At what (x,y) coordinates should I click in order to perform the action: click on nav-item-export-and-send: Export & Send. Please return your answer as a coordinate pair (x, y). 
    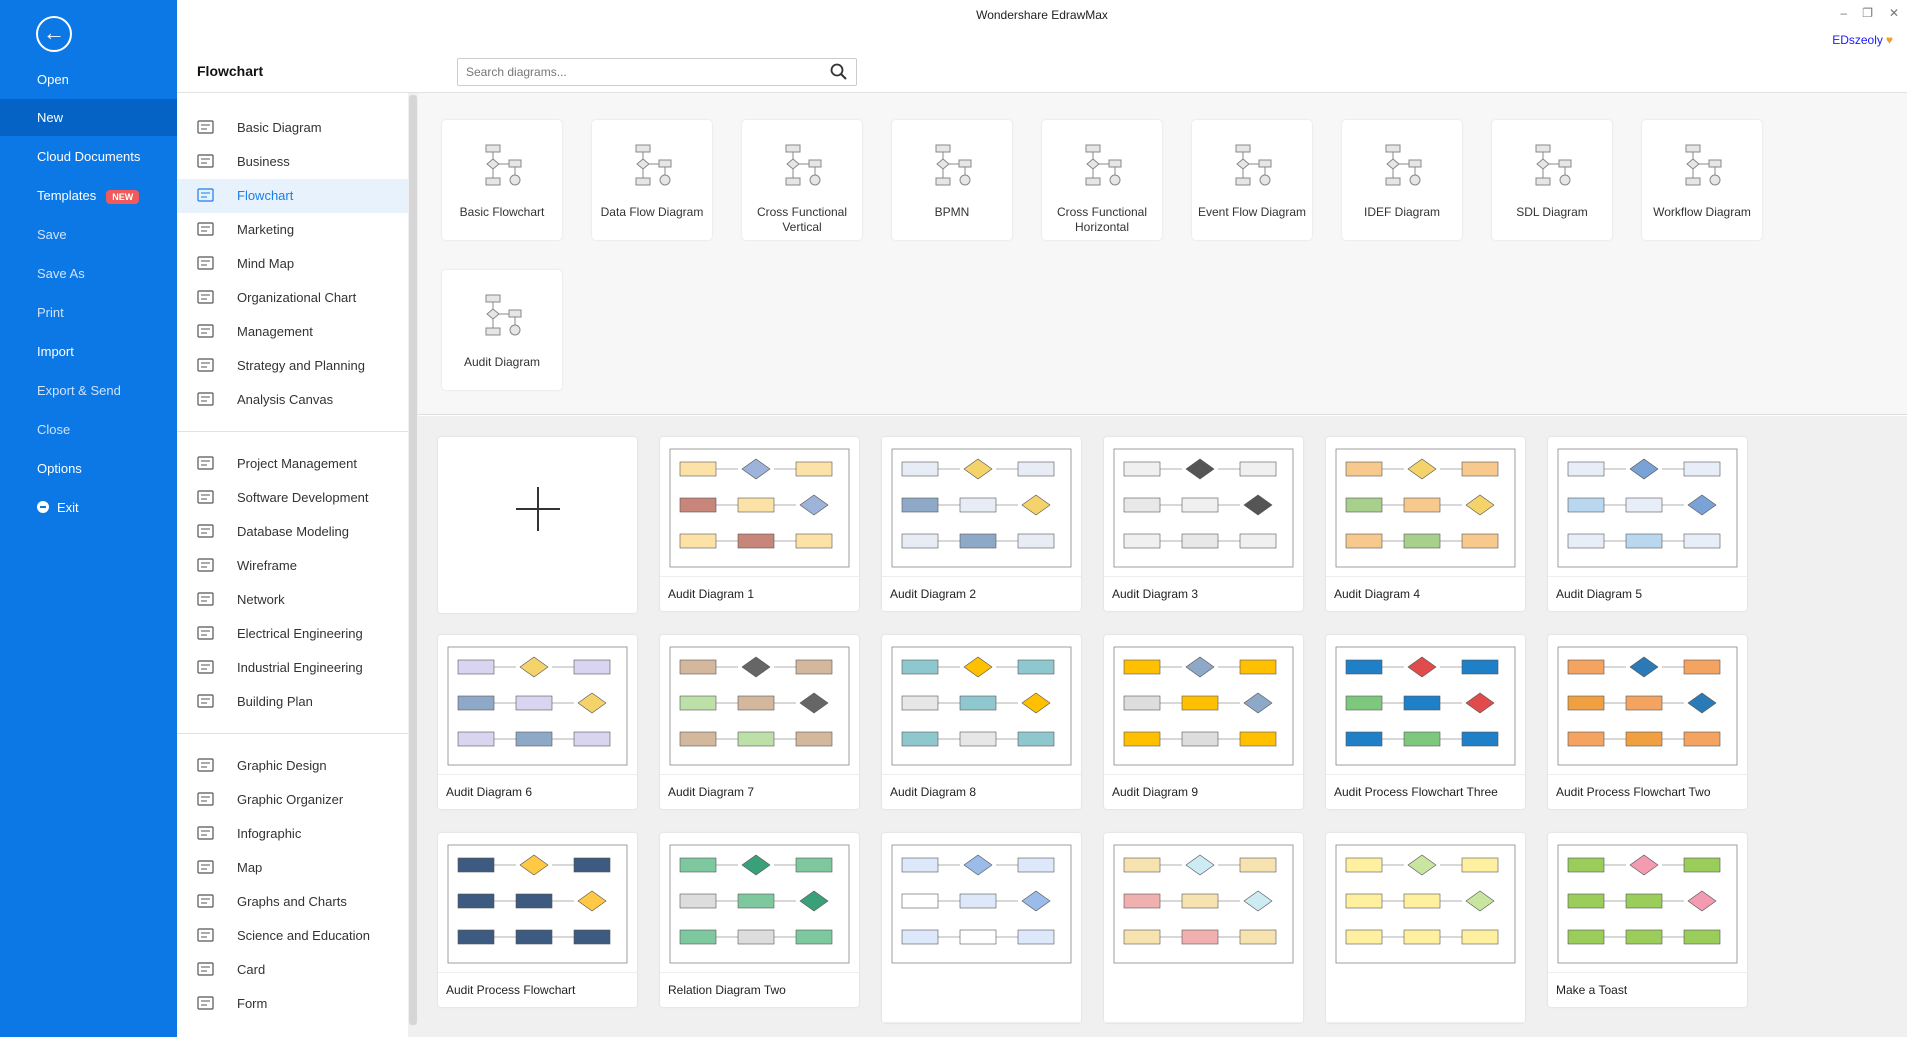
    Looking at the image, I should click on (88, 390).